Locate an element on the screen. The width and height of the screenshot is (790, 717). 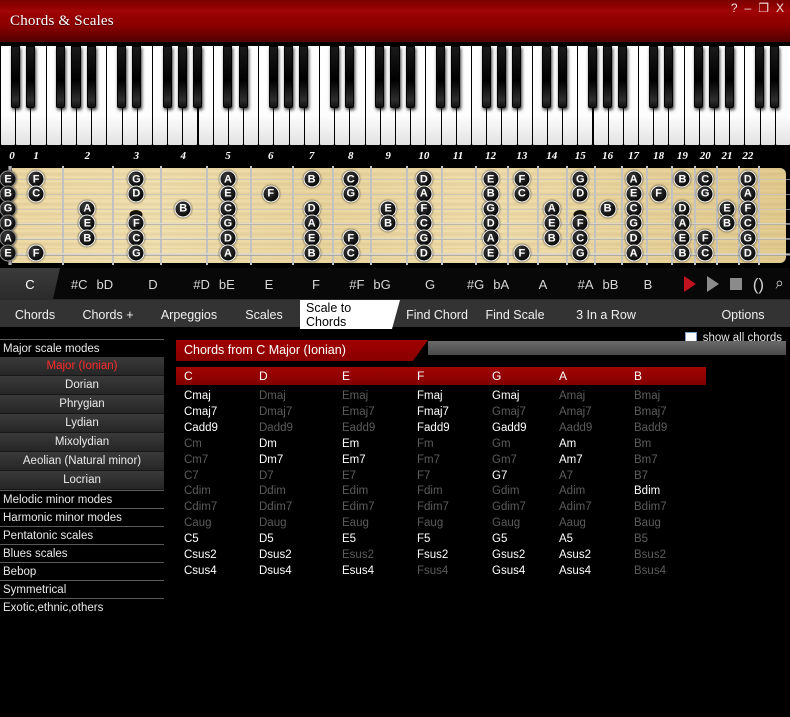
chord-cell: Badd9 is located at coordinates (650, 428).